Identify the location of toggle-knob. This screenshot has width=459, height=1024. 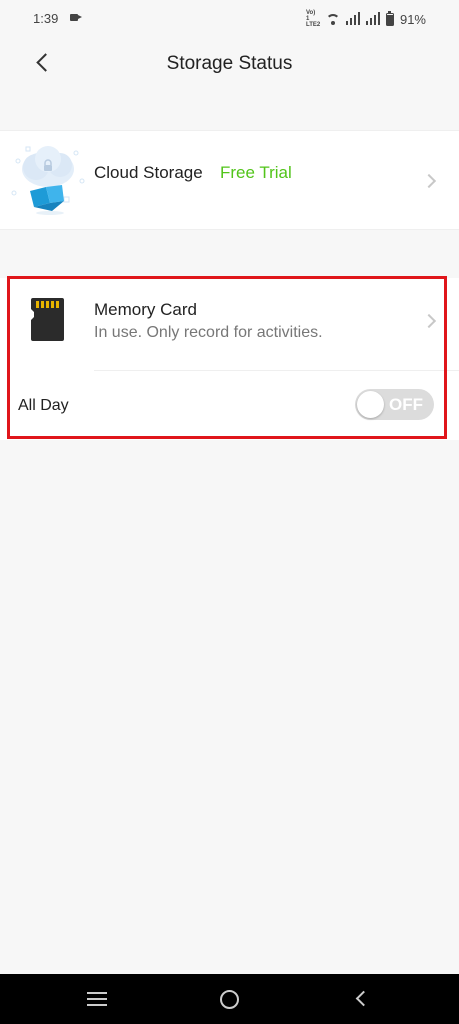
(370, 404).